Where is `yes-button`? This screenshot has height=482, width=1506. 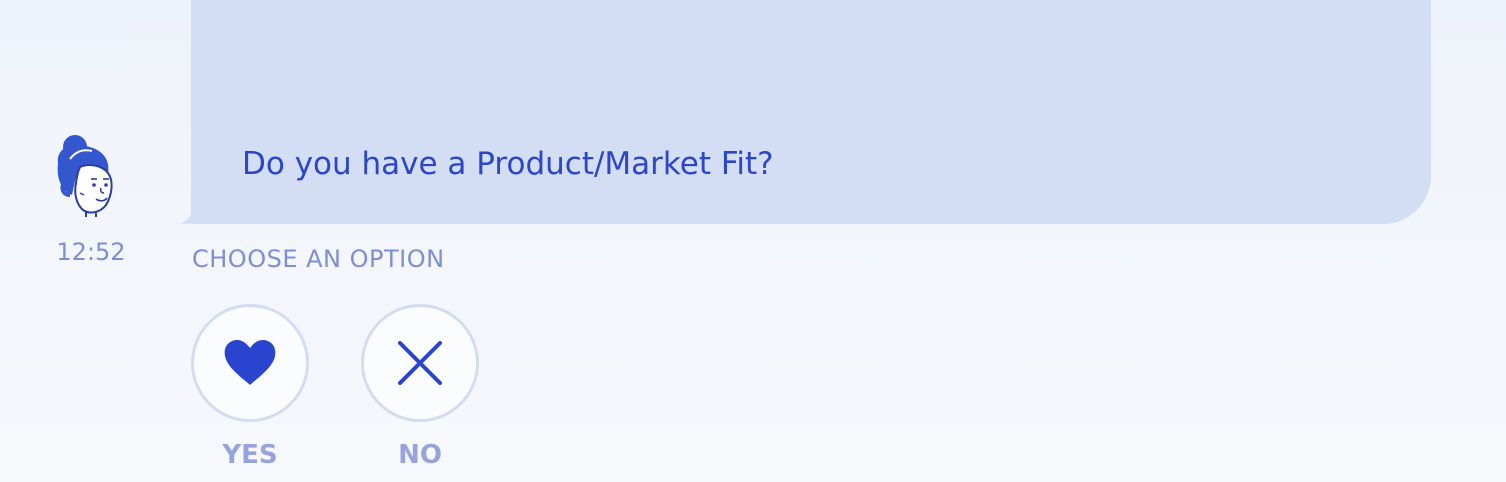
yes-button is located at coordinates (250, 363).